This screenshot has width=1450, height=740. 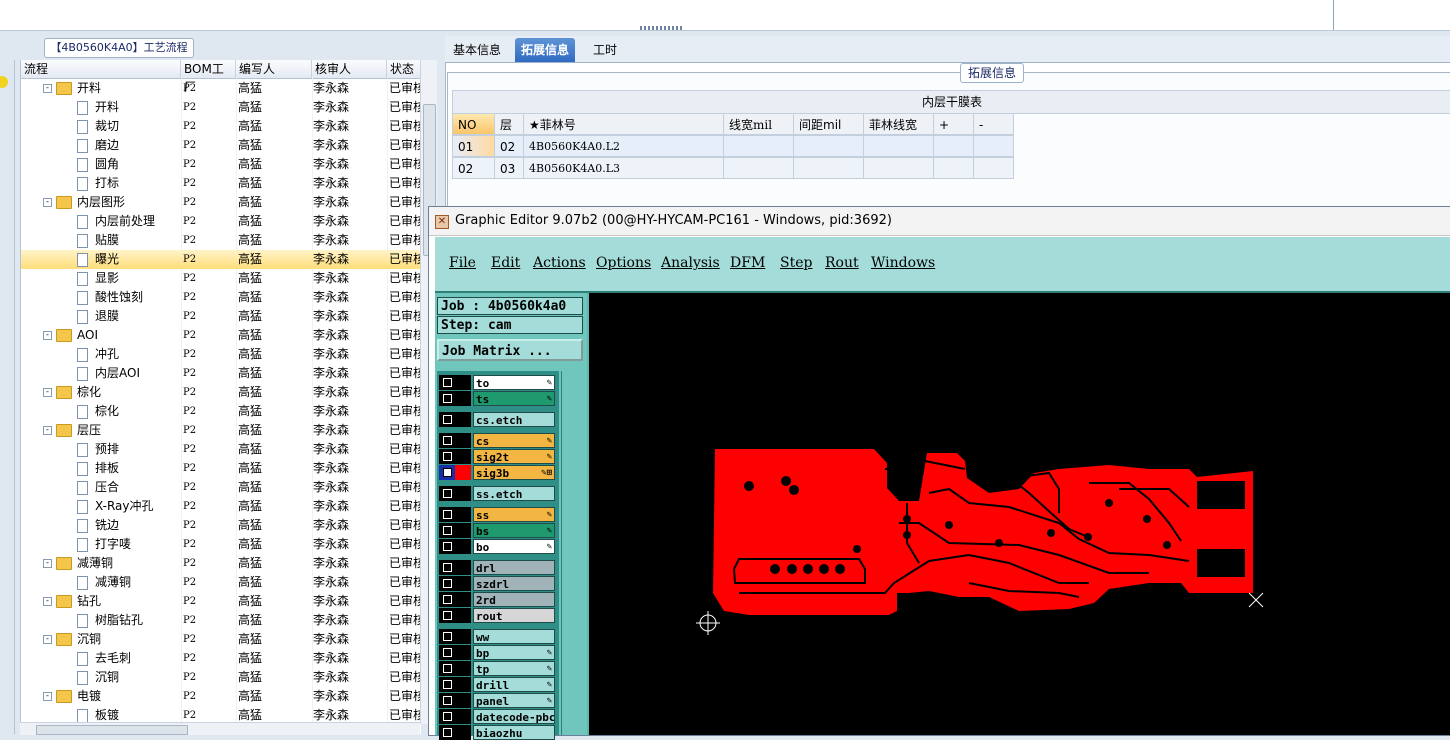 What do you see at coordinates (221, 202) in the screenshot?
I see `tree-group-row: - 内层图形 P2 高猛 李永森 已审核` at bounding box center [221, 202].